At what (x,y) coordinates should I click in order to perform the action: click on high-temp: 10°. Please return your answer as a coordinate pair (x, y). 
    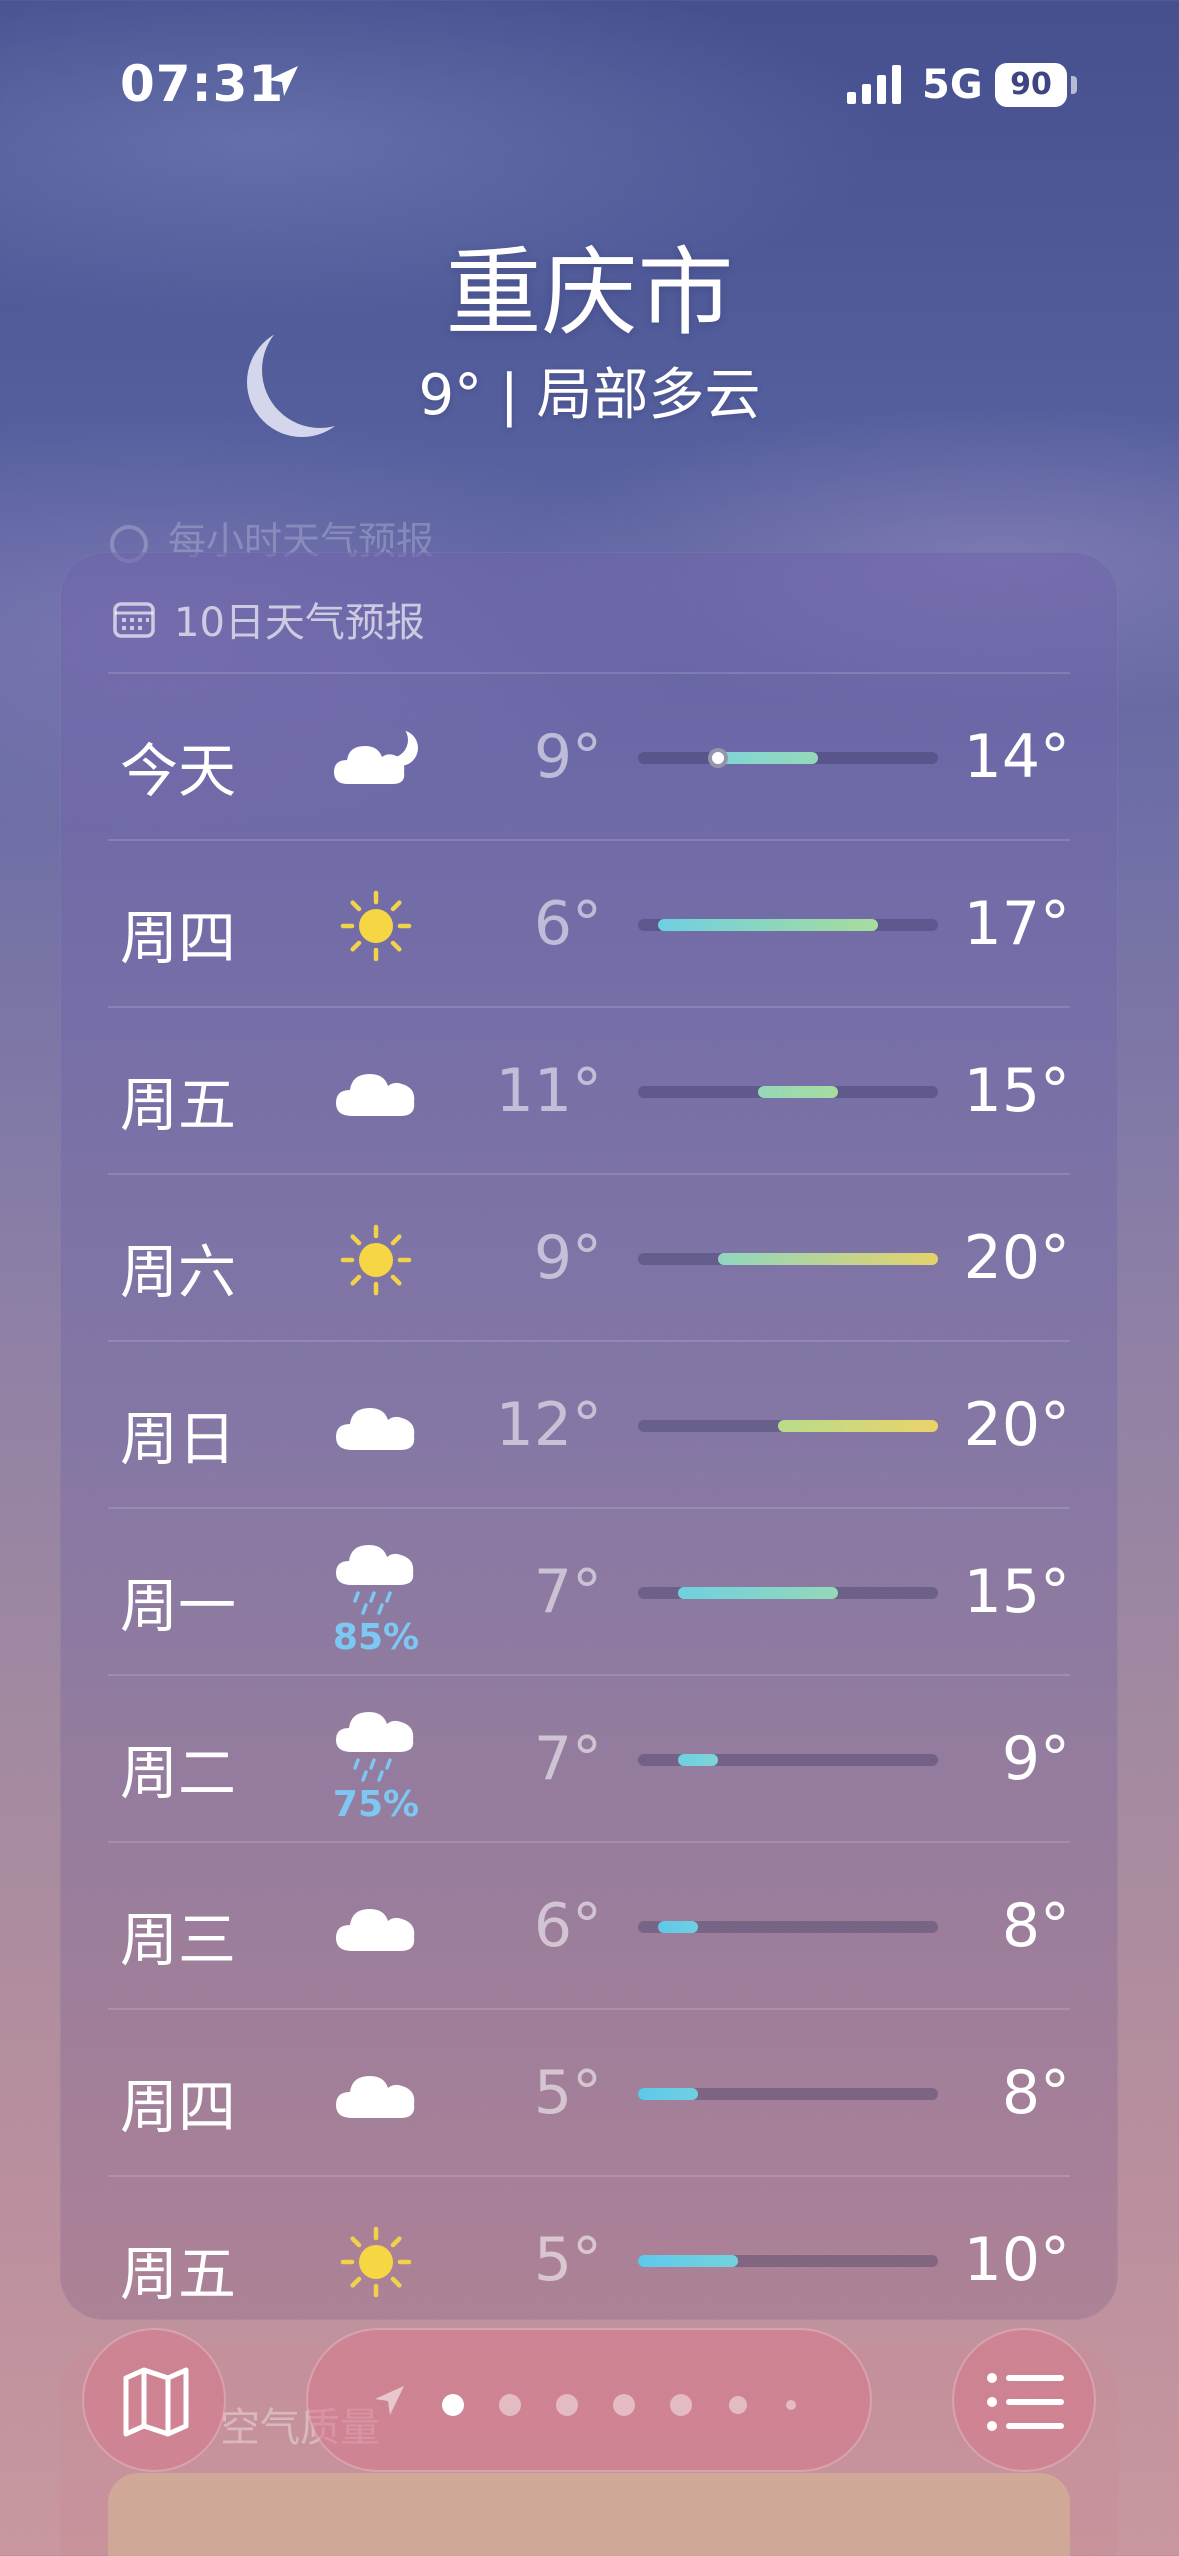
    Looking at the image, I should click on (1016, 2260).